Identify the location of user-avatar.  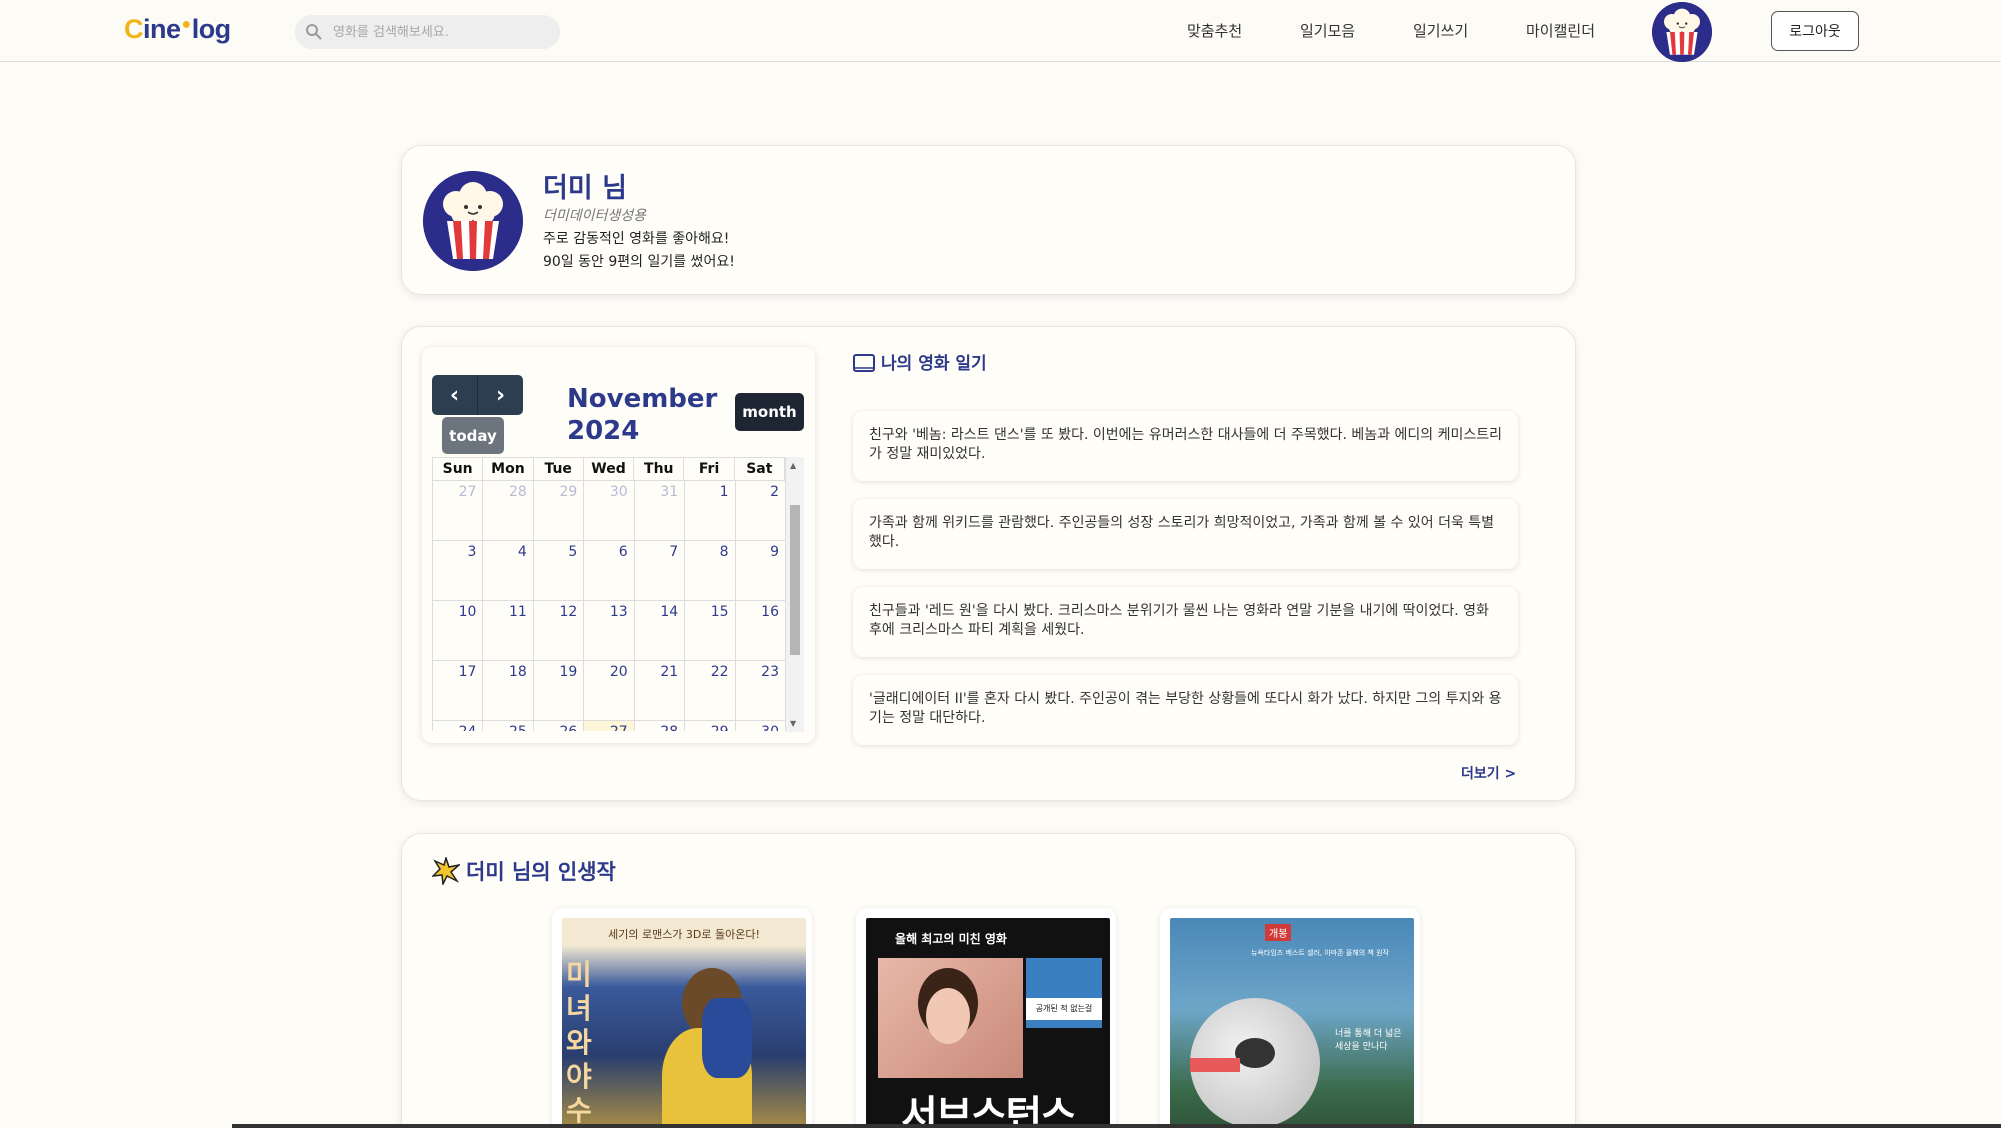
(1682, 32).